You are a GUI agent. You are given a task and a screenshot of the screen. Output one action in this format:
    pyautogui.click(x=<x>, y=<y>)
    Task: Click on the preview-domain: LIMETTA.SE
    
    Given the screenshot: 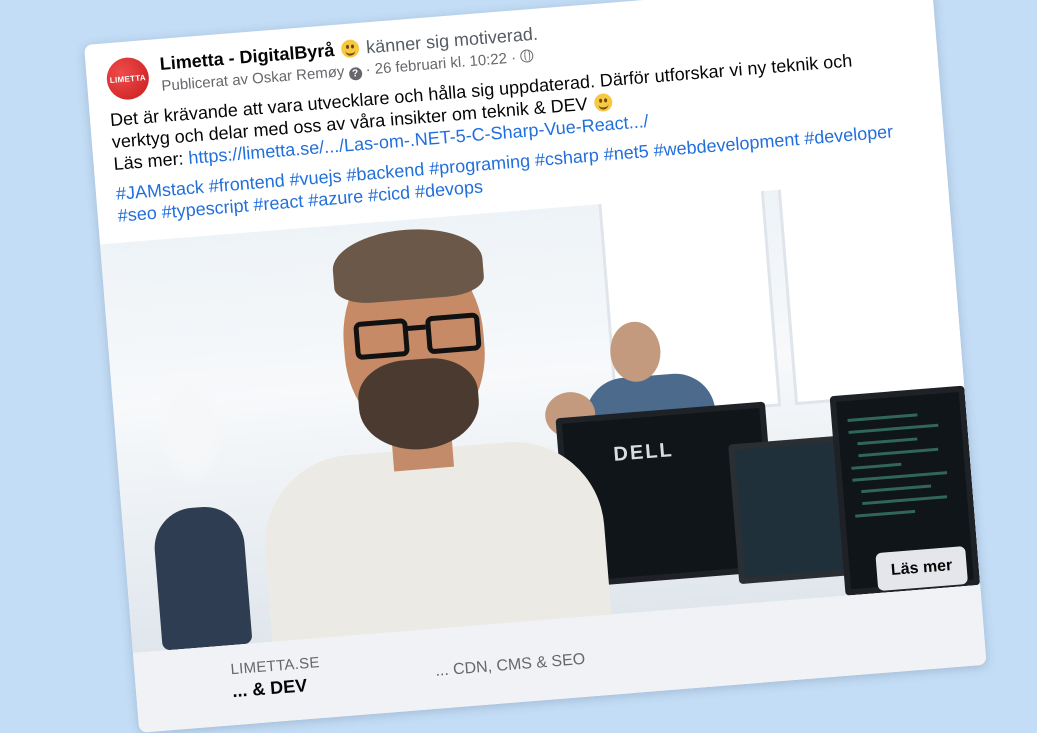 What is the action you would take?
    pyautogui.click(x=275, y=666)
    